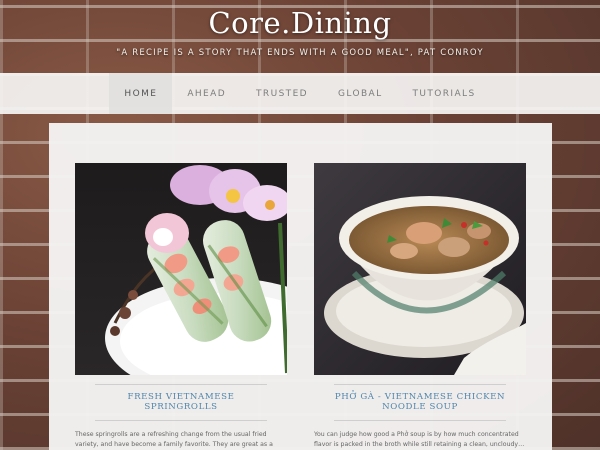 This screenshot has width=600, height=450. What do you see at coordinates (282, 93) in the screenshot?
I see `nav-item-trusted: Trusted` at bounding box center [282, 93].